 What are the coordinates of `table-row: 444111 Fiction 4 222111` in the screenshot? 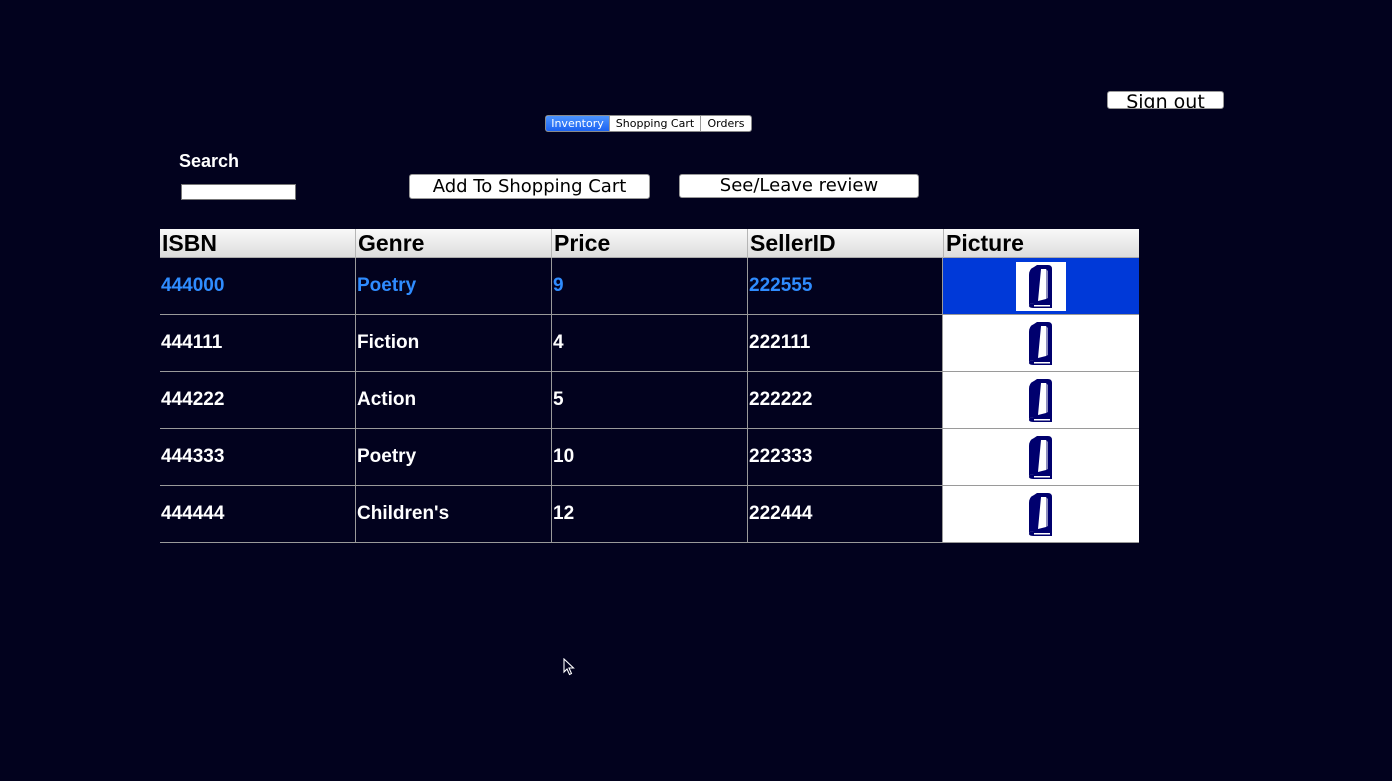 It's located at (649, 343).